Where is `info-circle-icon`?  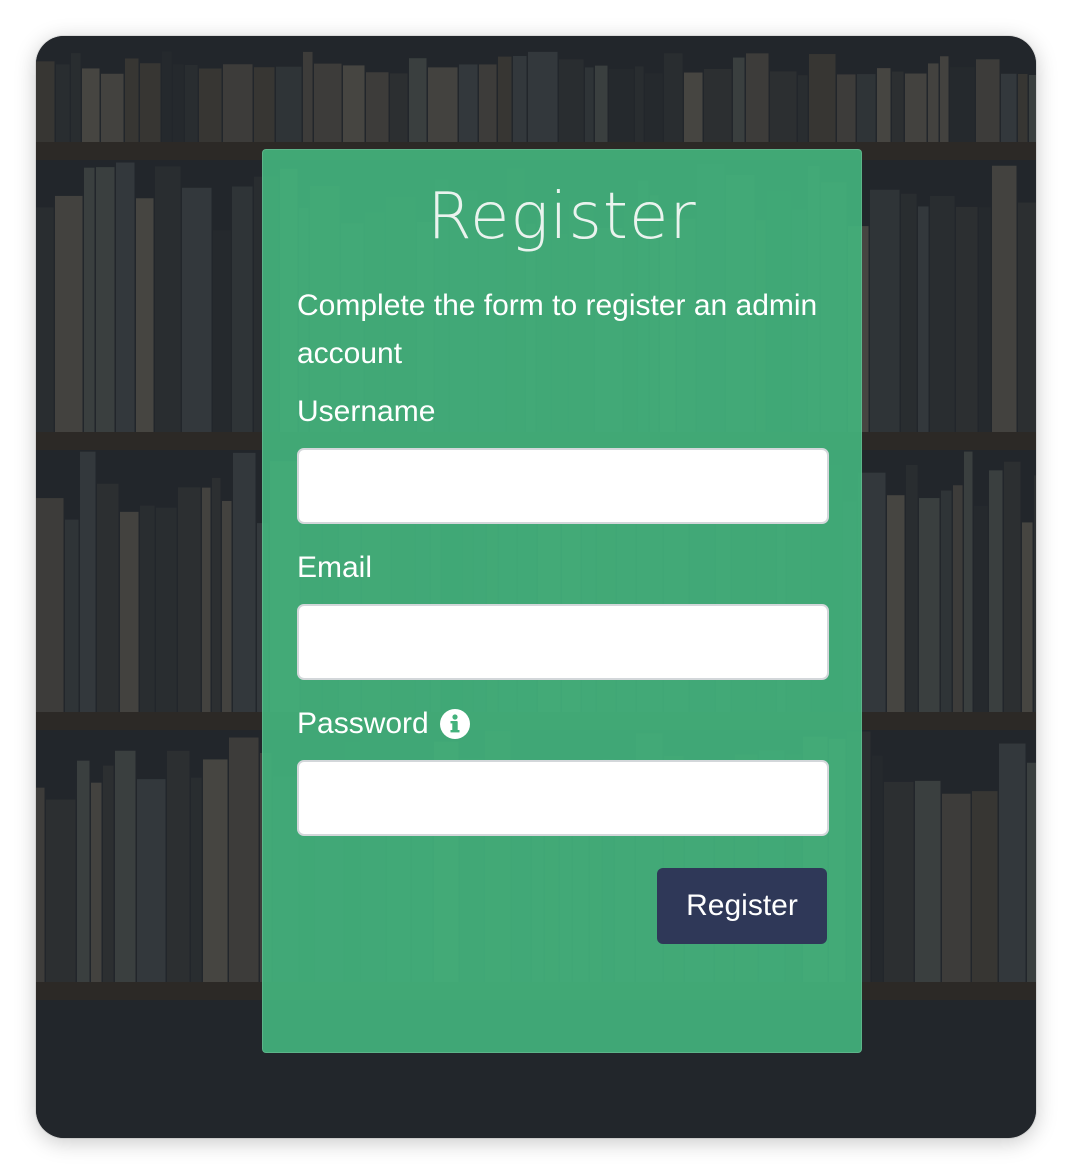 info-circle-icon is located at coordinates (455, 724).